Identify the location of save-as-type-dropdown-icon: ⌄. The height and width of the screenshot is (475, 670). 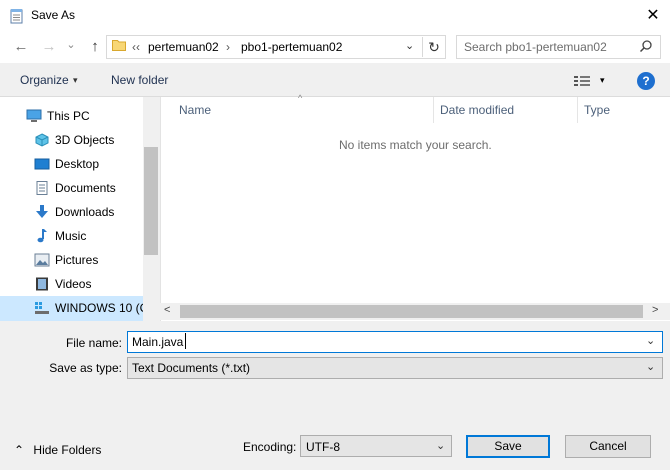
(650, 366).